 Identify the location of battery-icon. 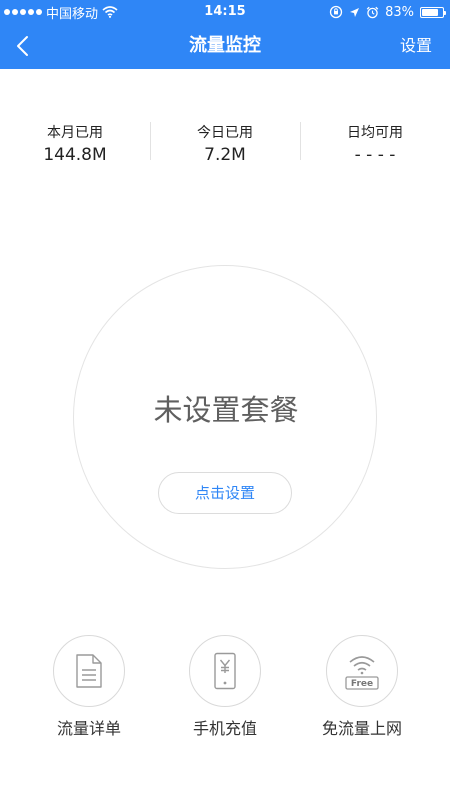
(433, 12).